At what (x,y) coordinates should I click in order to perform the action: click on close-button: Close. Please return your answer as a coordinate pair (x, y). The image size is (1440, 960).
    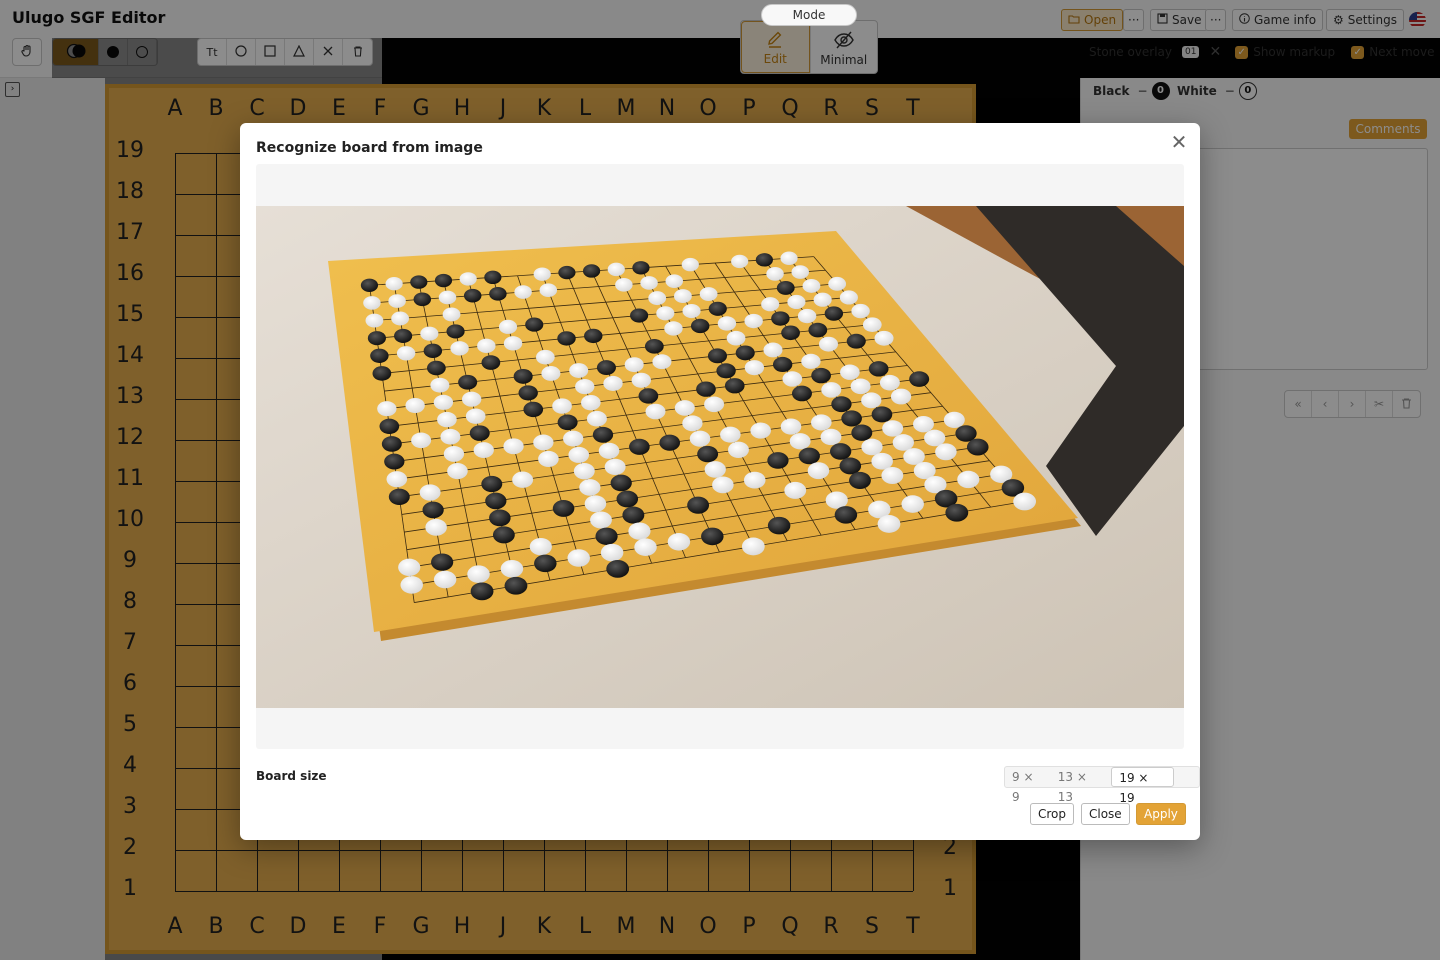
    Looking at the image, I should click on (1105, 814).